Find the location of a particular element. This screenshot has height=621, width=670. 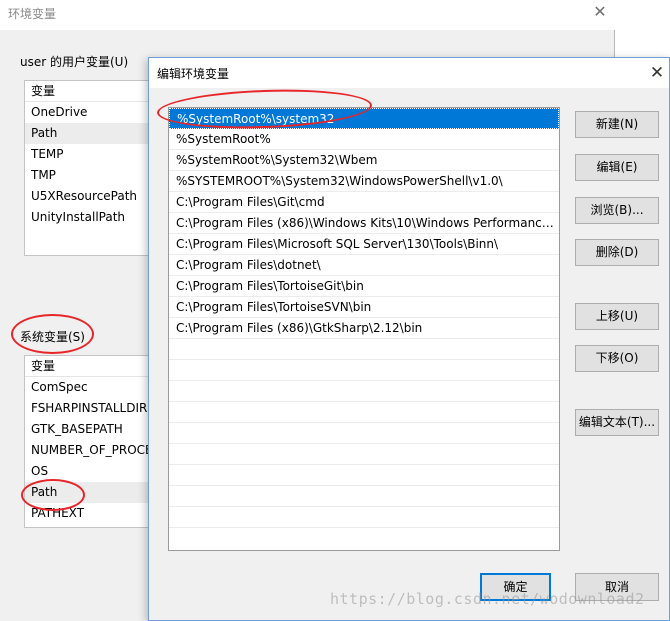

new-button: 新建(N) is located at coordinates (617, 124).